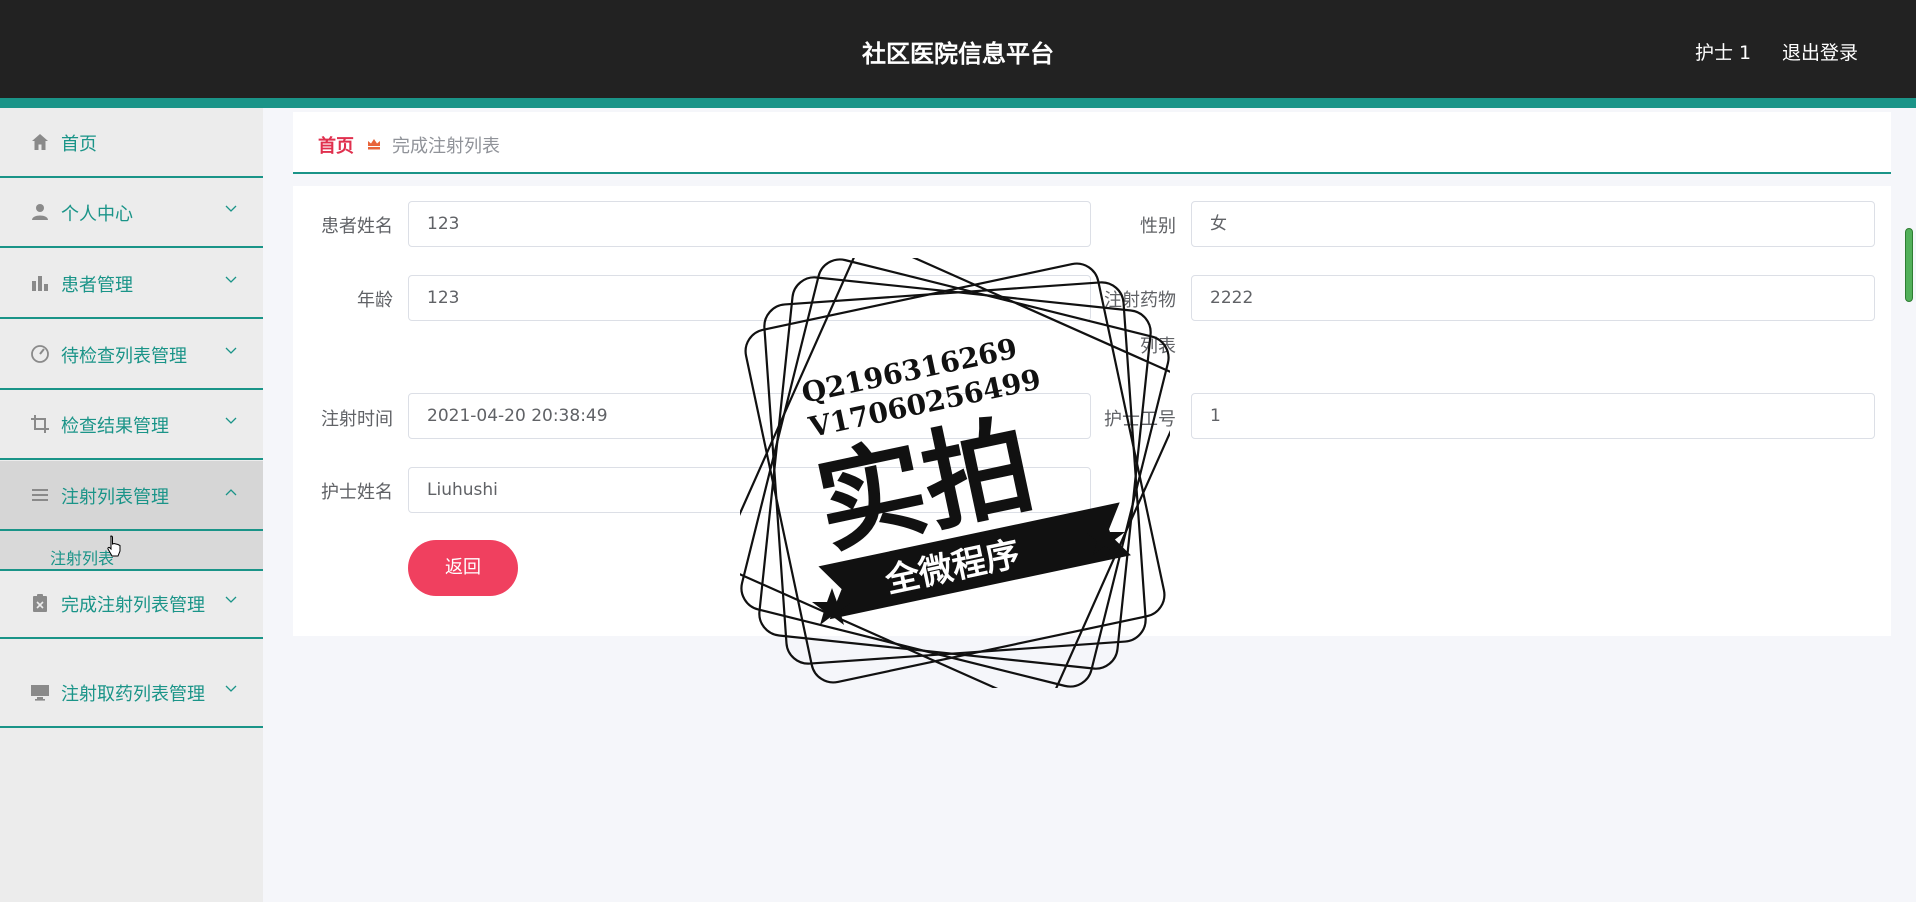 This screenshot has width=1916, height=902. What do you see at coordinates (463, 568) in the screenshot?
I see `back-button: 返回` at bounding box center [463, 568].